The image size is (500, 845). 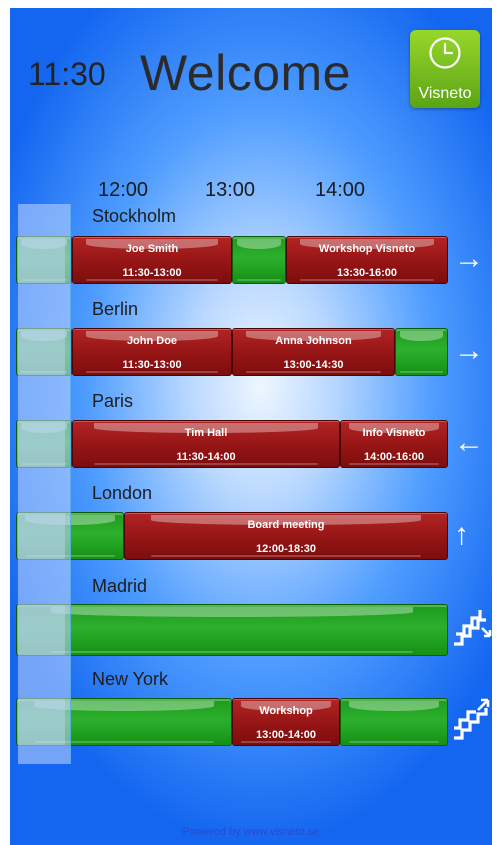 I want to click on room-row-new-york: Workshop 13:00-14:00, so click(x=232, y=722).